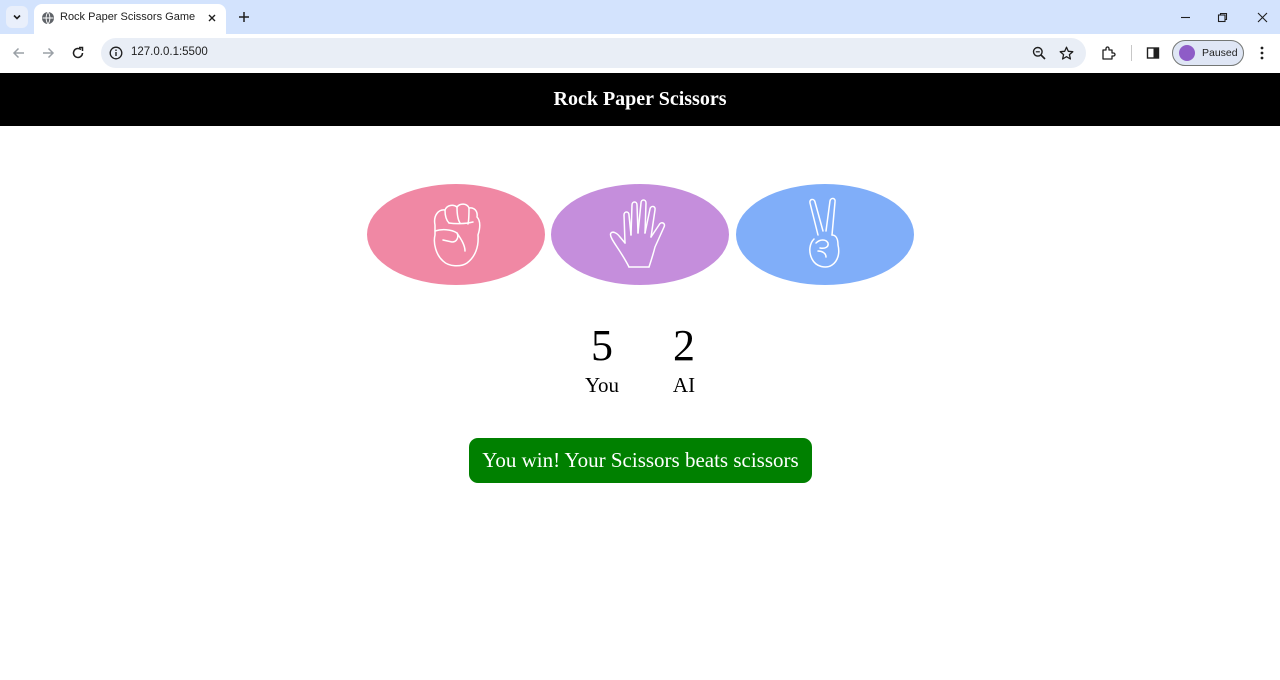  Describe the element at coordinates (1131, 53) in the screenshot. I see `toolbar-divider` at that location.